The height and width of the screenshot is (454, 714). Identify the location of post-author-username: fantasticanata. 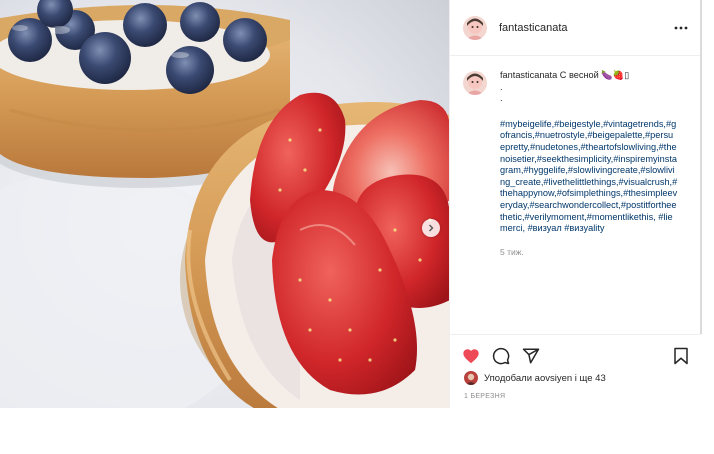
(533, 28).